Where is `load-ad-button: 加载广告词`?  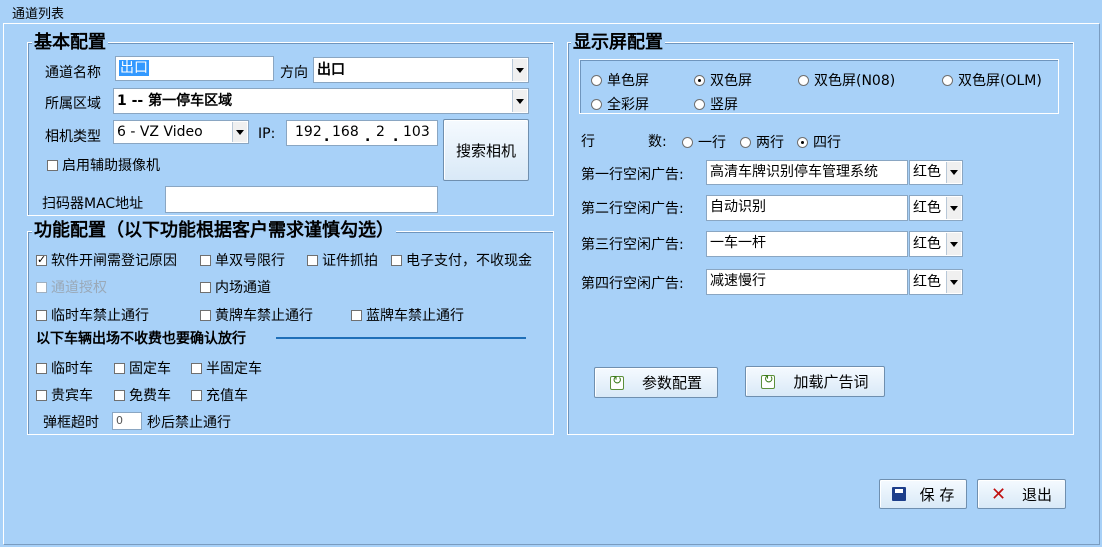
load-ad-button: 加载广告词 is located at coordinates (815, 381).